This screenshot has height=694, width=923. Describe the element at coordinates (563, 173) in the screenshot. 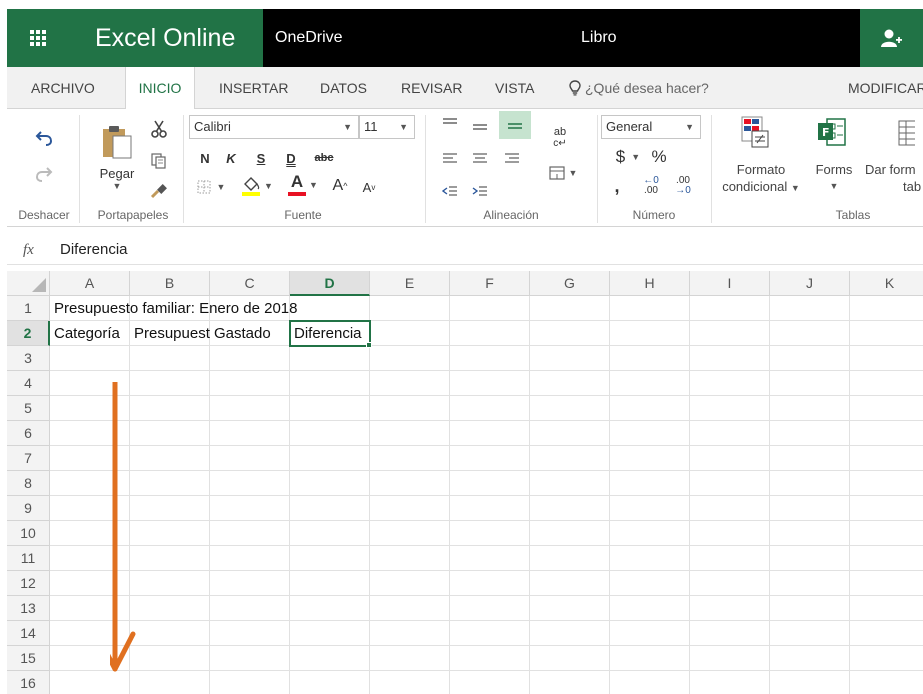

I see `merge-cells-button: ▼` at that location.